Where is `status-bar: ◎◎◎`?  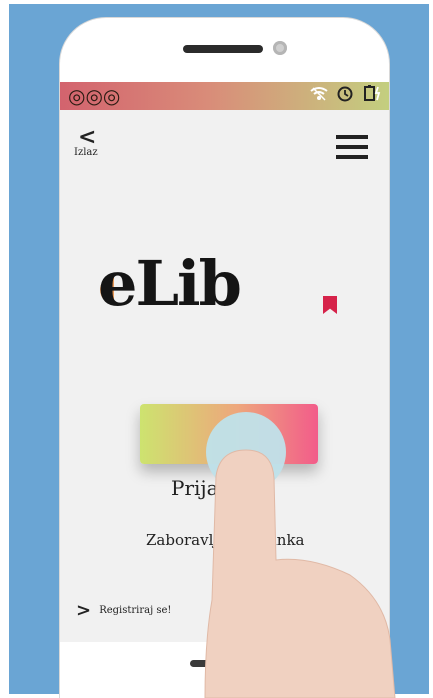
status-bar: ◎◎◎ is located at coordinates (224, 96).